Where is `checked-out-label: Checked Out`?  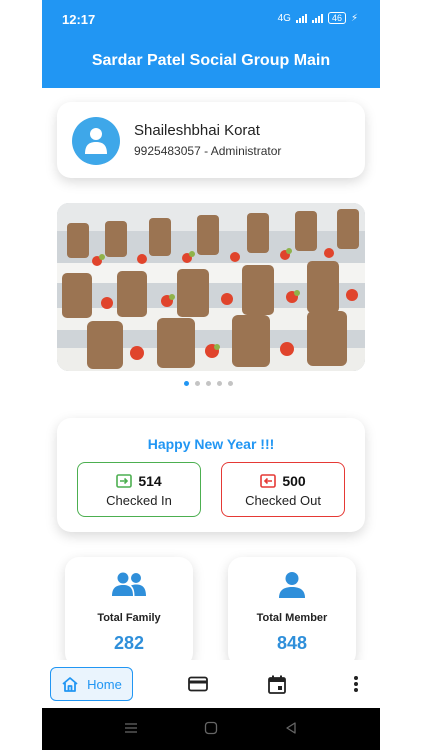
checked-out-label: Checked Out is located at coordinates (283, 500).